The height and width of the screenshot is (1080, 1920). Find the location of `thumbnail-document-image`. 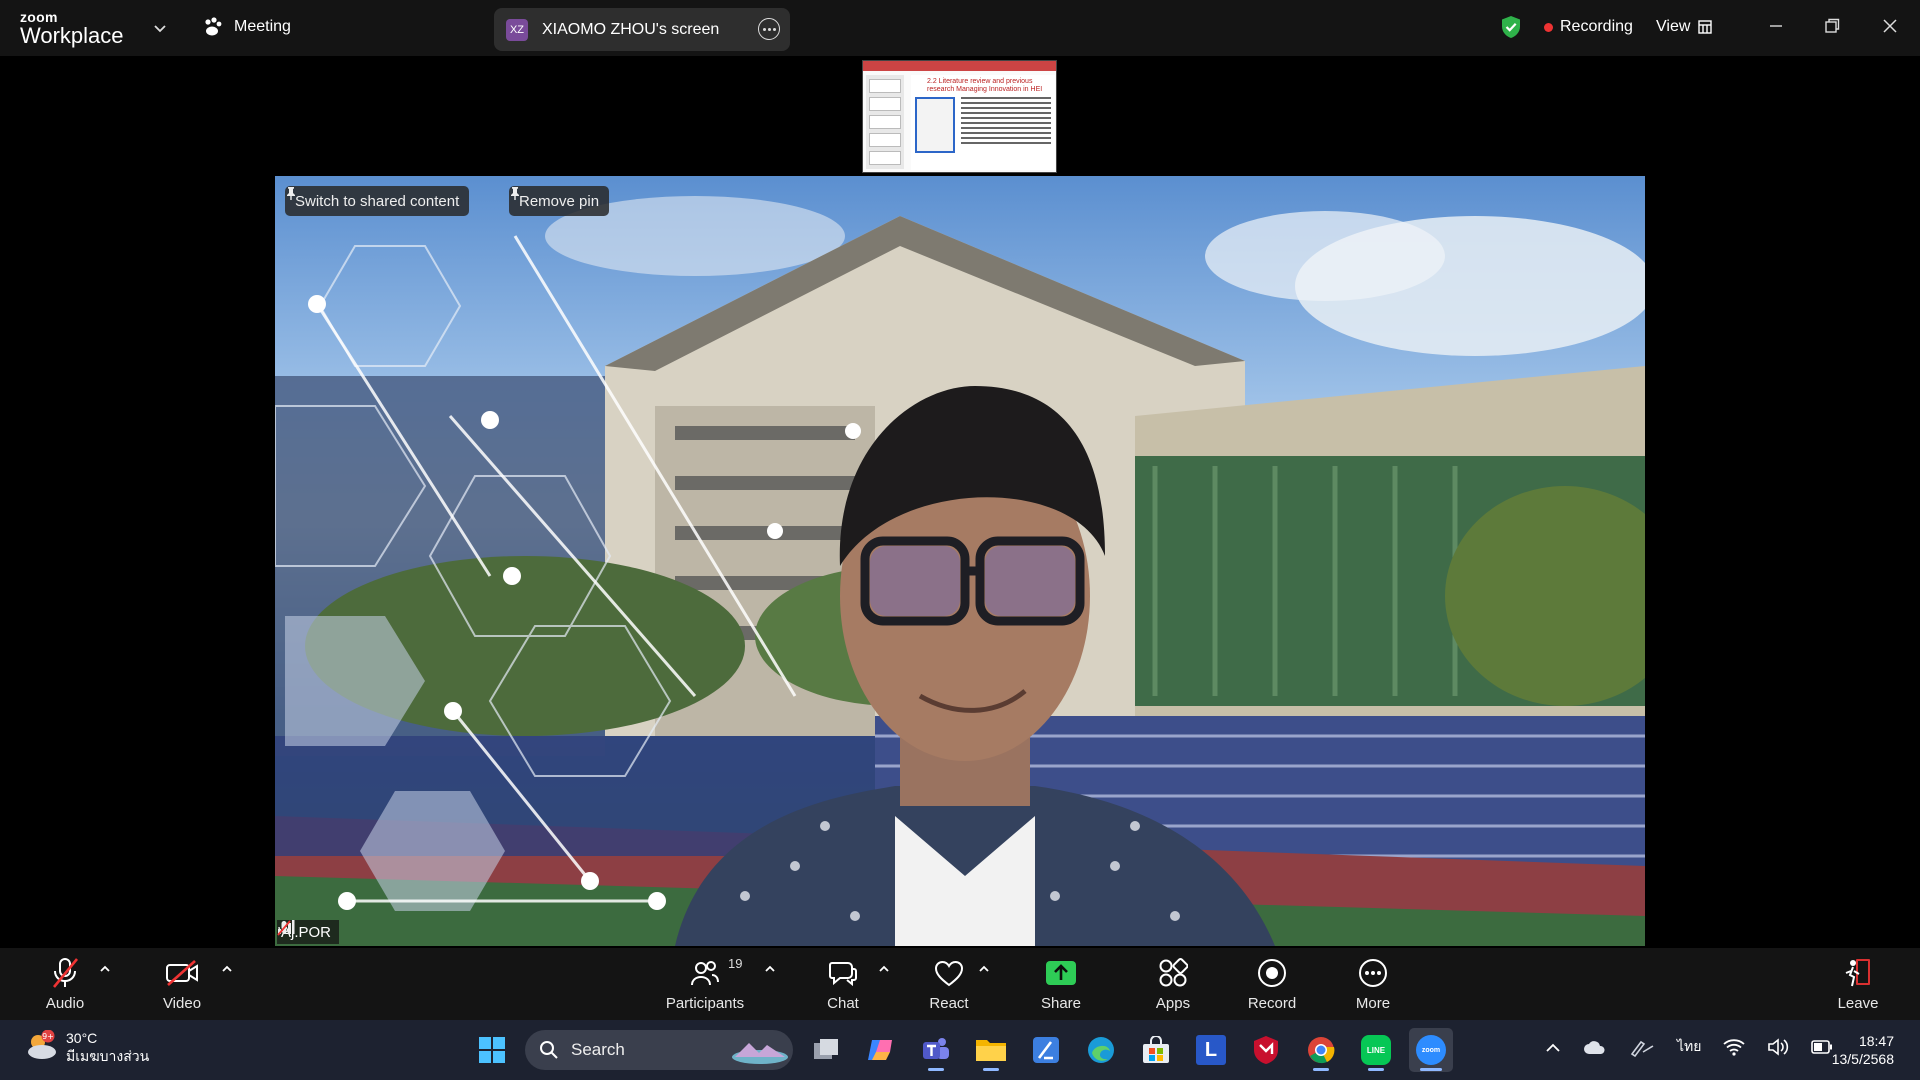

thumbnail-document-image is located at coordinates (935, 125).